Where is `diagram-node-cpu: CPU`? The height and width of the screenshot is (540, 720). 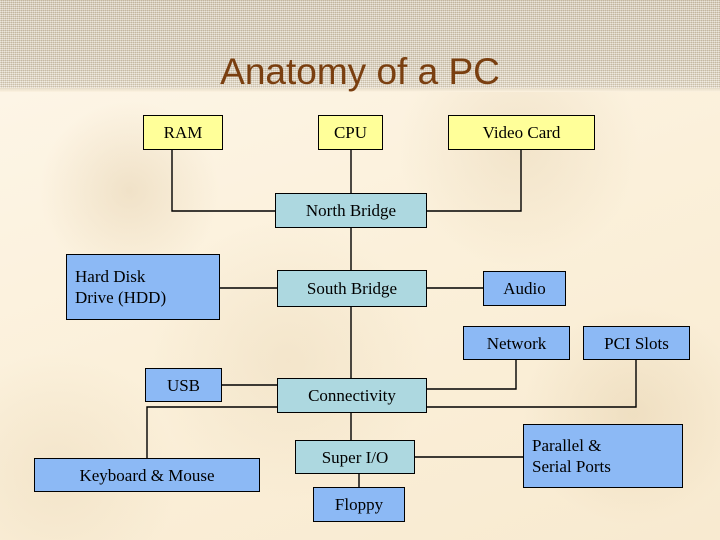
diagram-node-cpu: CPU is located at coordinates (350, 132).